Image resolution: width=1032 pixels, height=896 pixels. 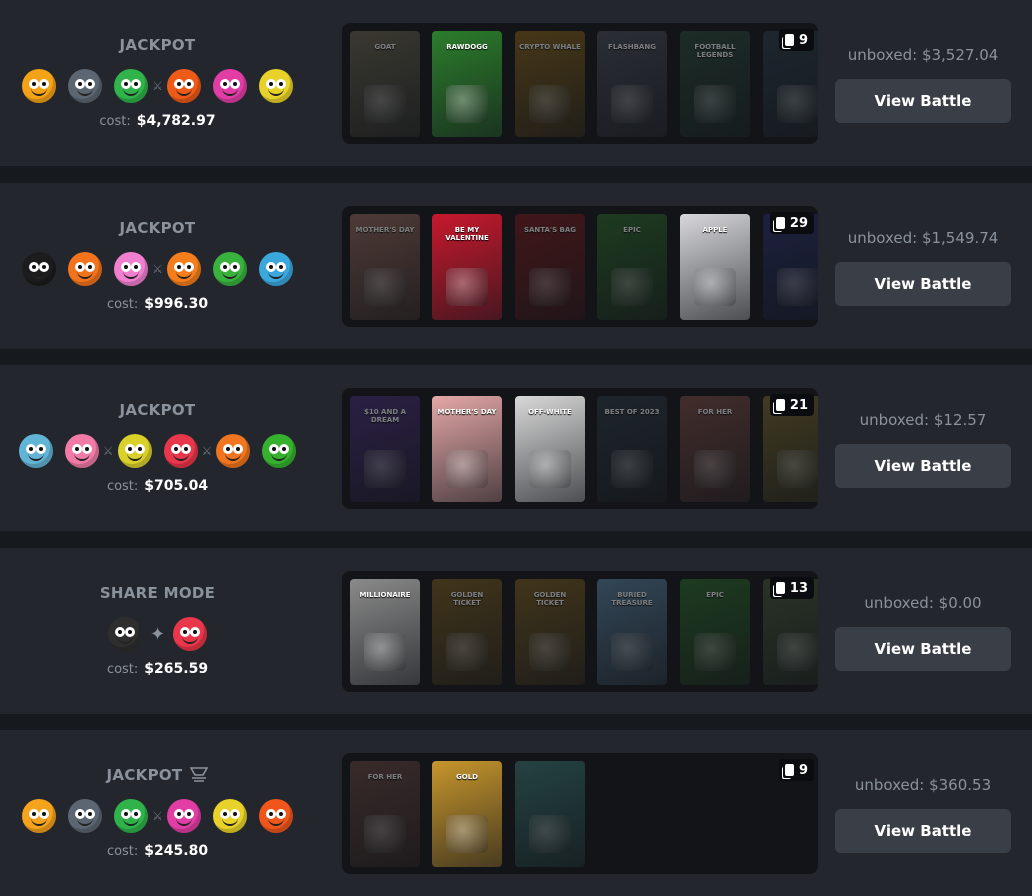 What do you see at coordinates (467, 777) in the screenshot?
I see `case-title: GOLD` at bounding box center [467, 777].